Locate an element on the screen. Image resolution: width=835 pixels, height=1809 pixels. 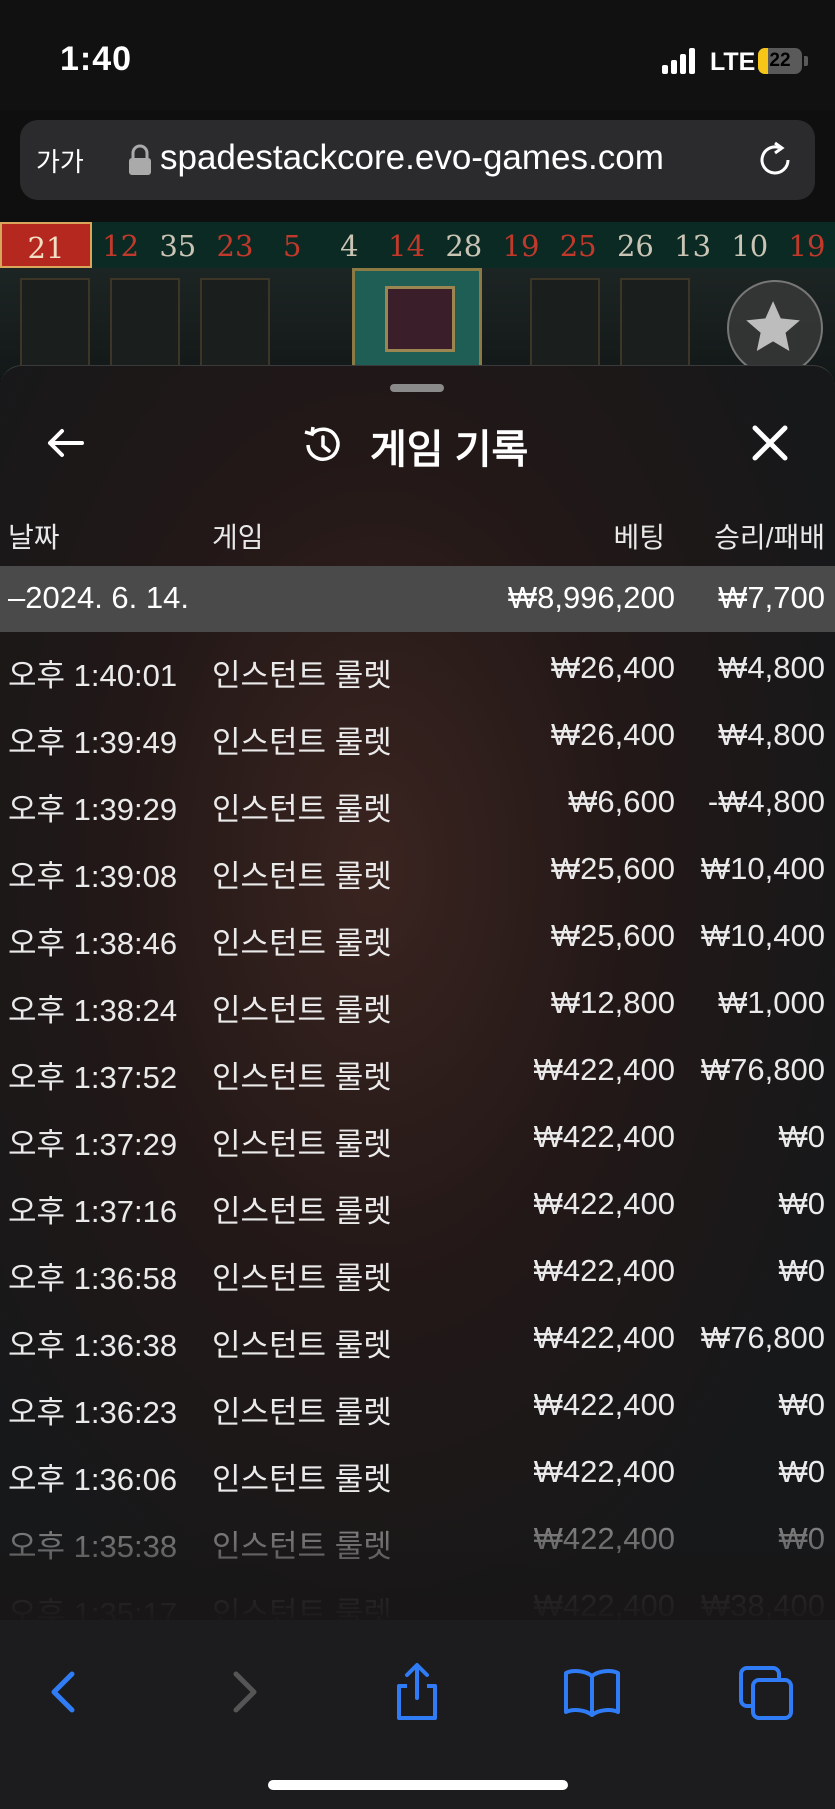
row-time: 오후 1:38:46 is located at coordinates (93, 943).